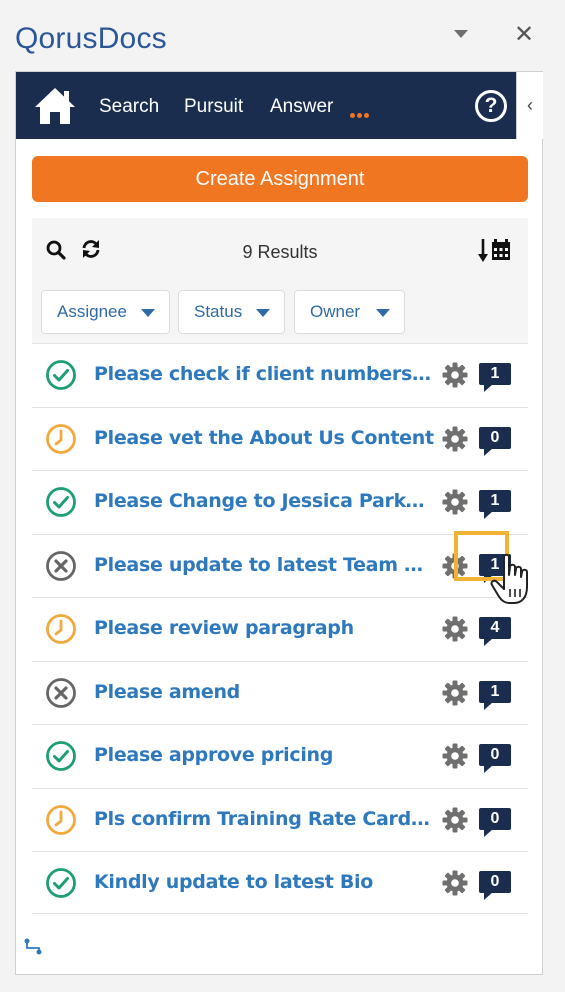 The image size is (565, 992). Describe the element at coordinates (264, 882) in the screenshot. I see `assignment-title: Kindly update to latest Bio` at that location.